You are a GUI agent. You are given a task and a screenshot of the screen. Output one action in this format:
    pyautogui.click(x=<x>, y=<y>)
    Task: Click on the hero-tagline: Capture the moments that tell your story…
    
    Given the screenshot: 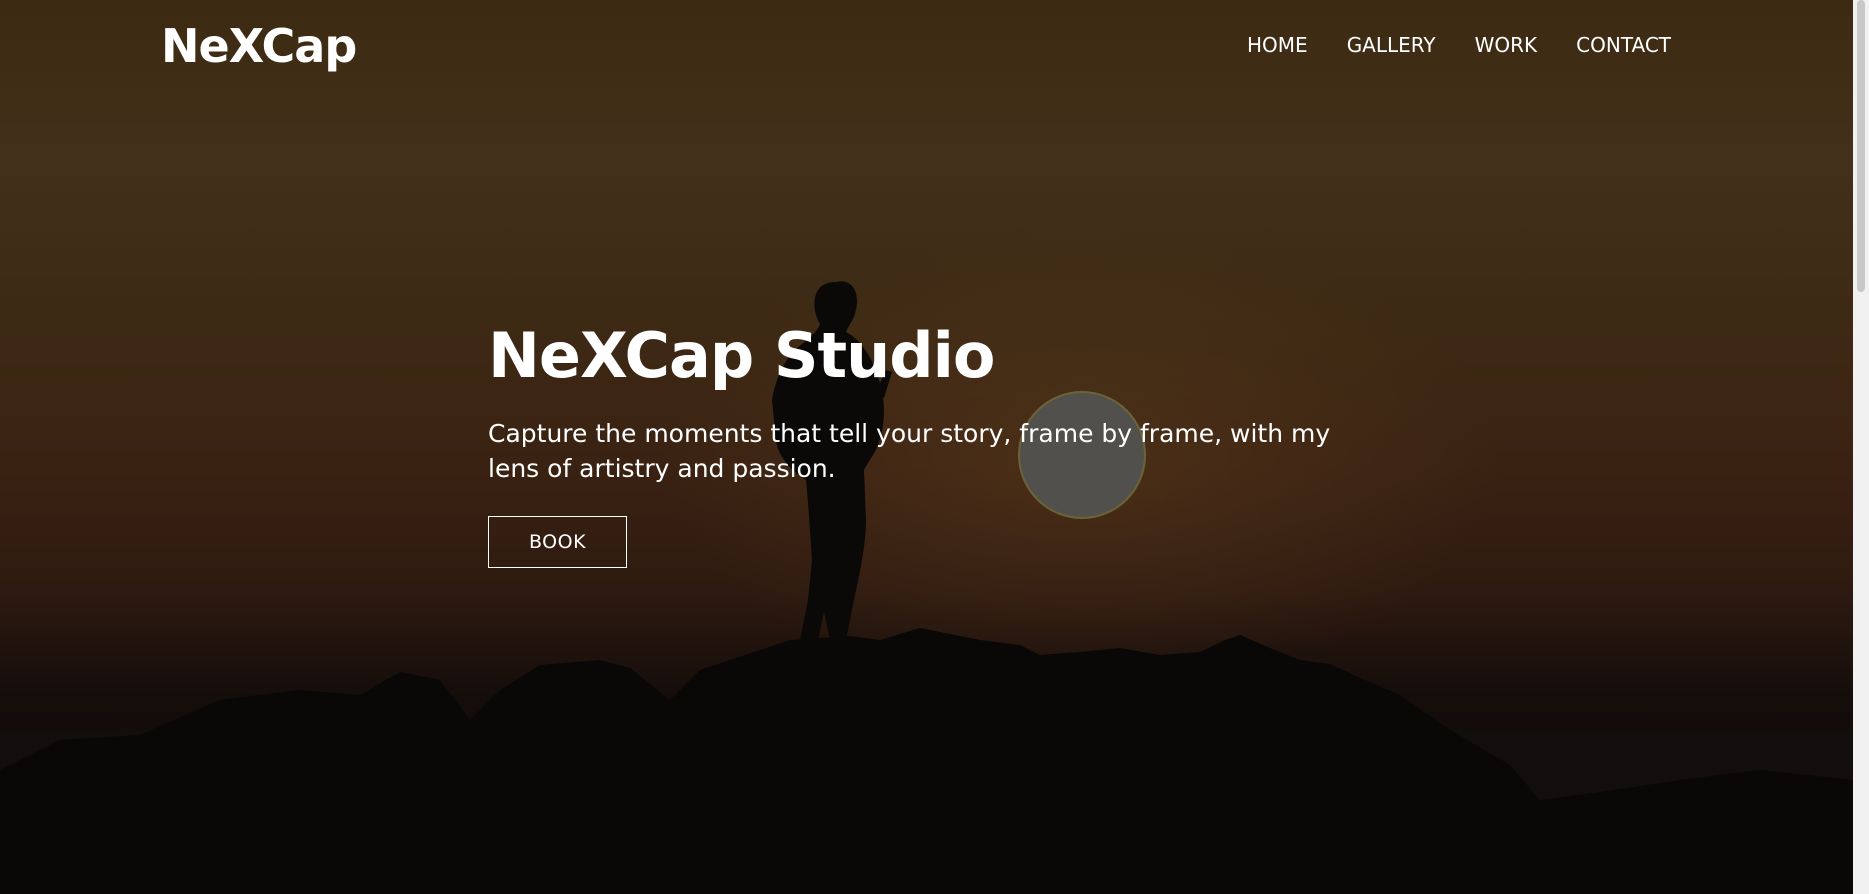 What is the action you would take?
    pyautogui.click(x=909, y=451)
    